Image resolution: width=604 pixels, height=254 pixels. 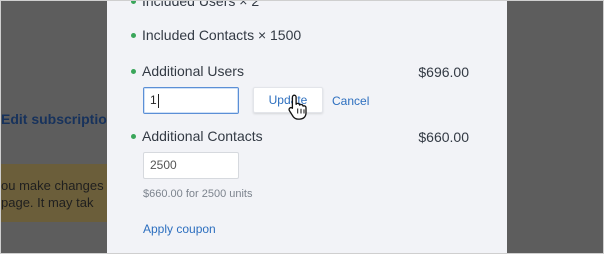 What do you see at coordinates (191, 165) in the screenshot?
I see `additional-contacts-input: 2500` at bounding box center [191, 165].